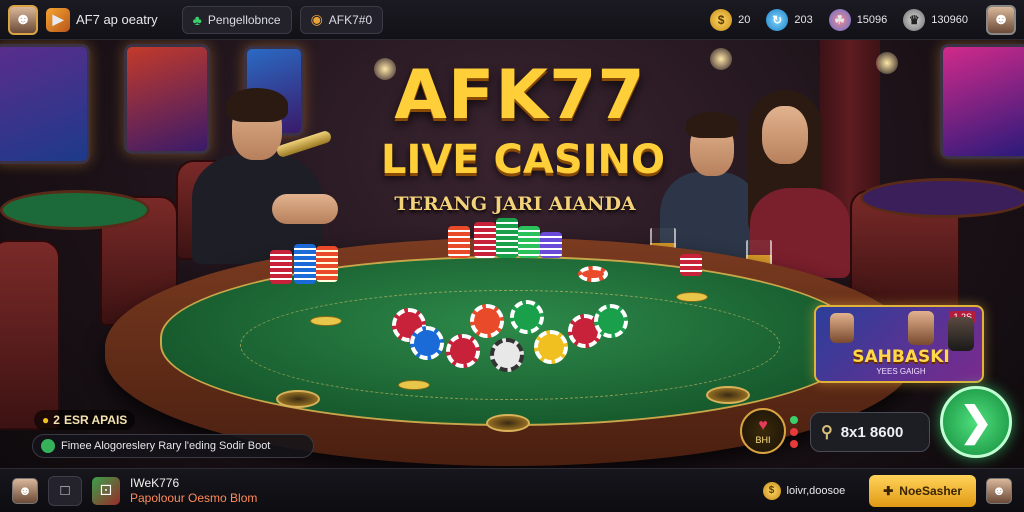 The image size is (1024, 512). I want to click on side-table-right, so click(942, 198).